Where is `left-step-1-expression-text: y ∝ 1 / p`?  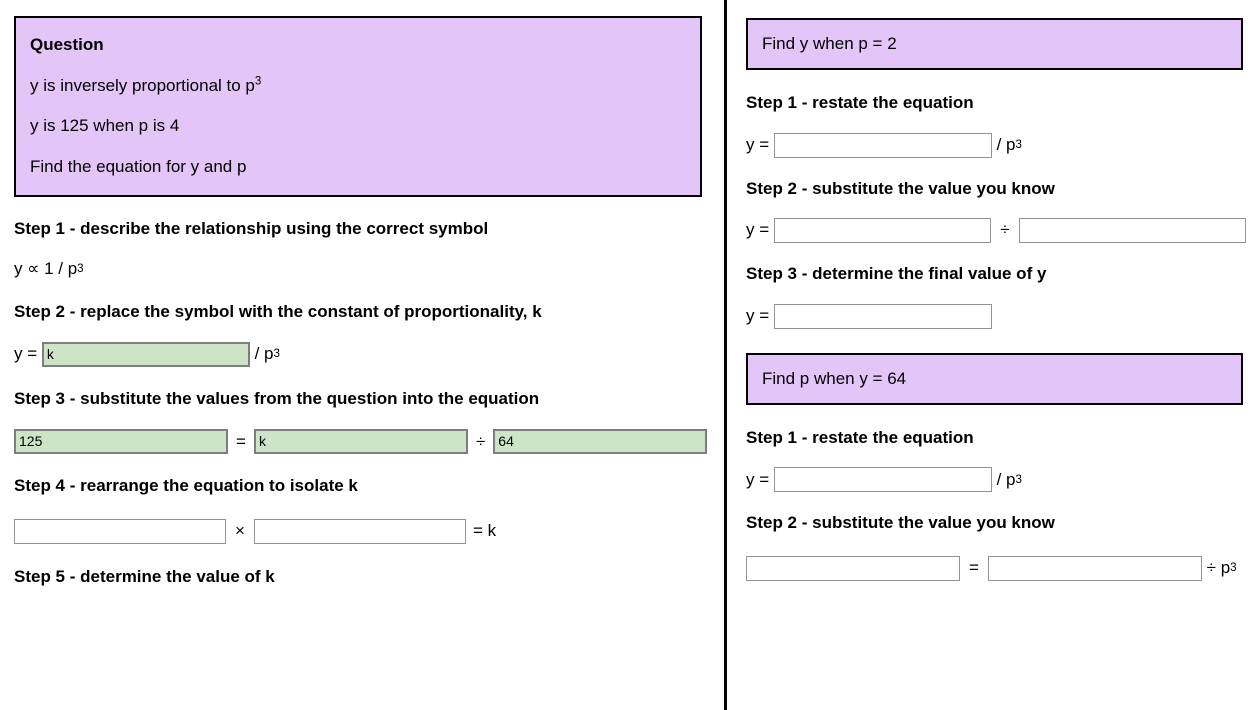 left-step-1-expression-text: y ∝ 1 / p is located at coordinates (46, 269).